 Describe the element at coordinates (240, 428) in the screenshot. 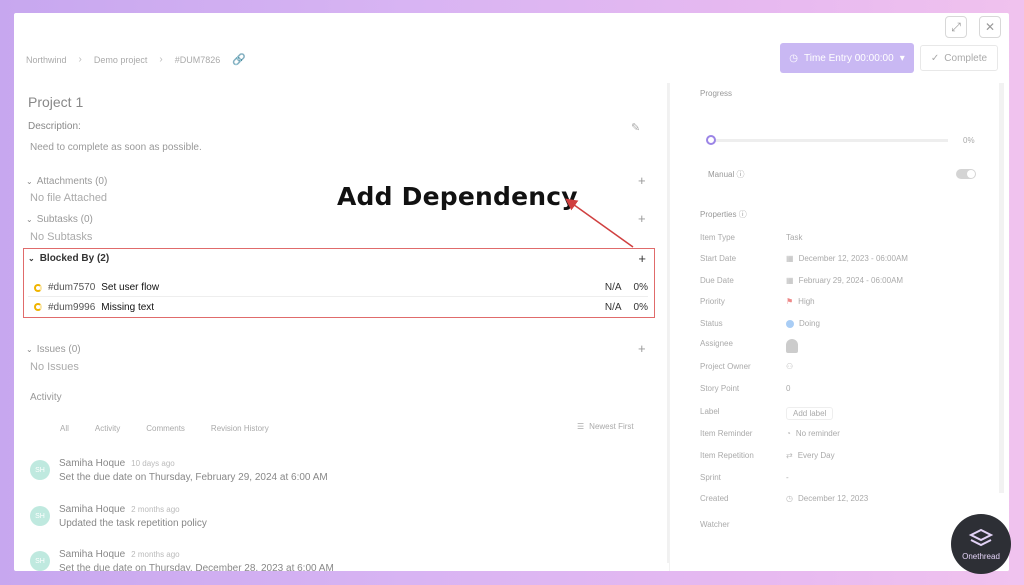

I see `tab-revision-history: Revision History` at that location.